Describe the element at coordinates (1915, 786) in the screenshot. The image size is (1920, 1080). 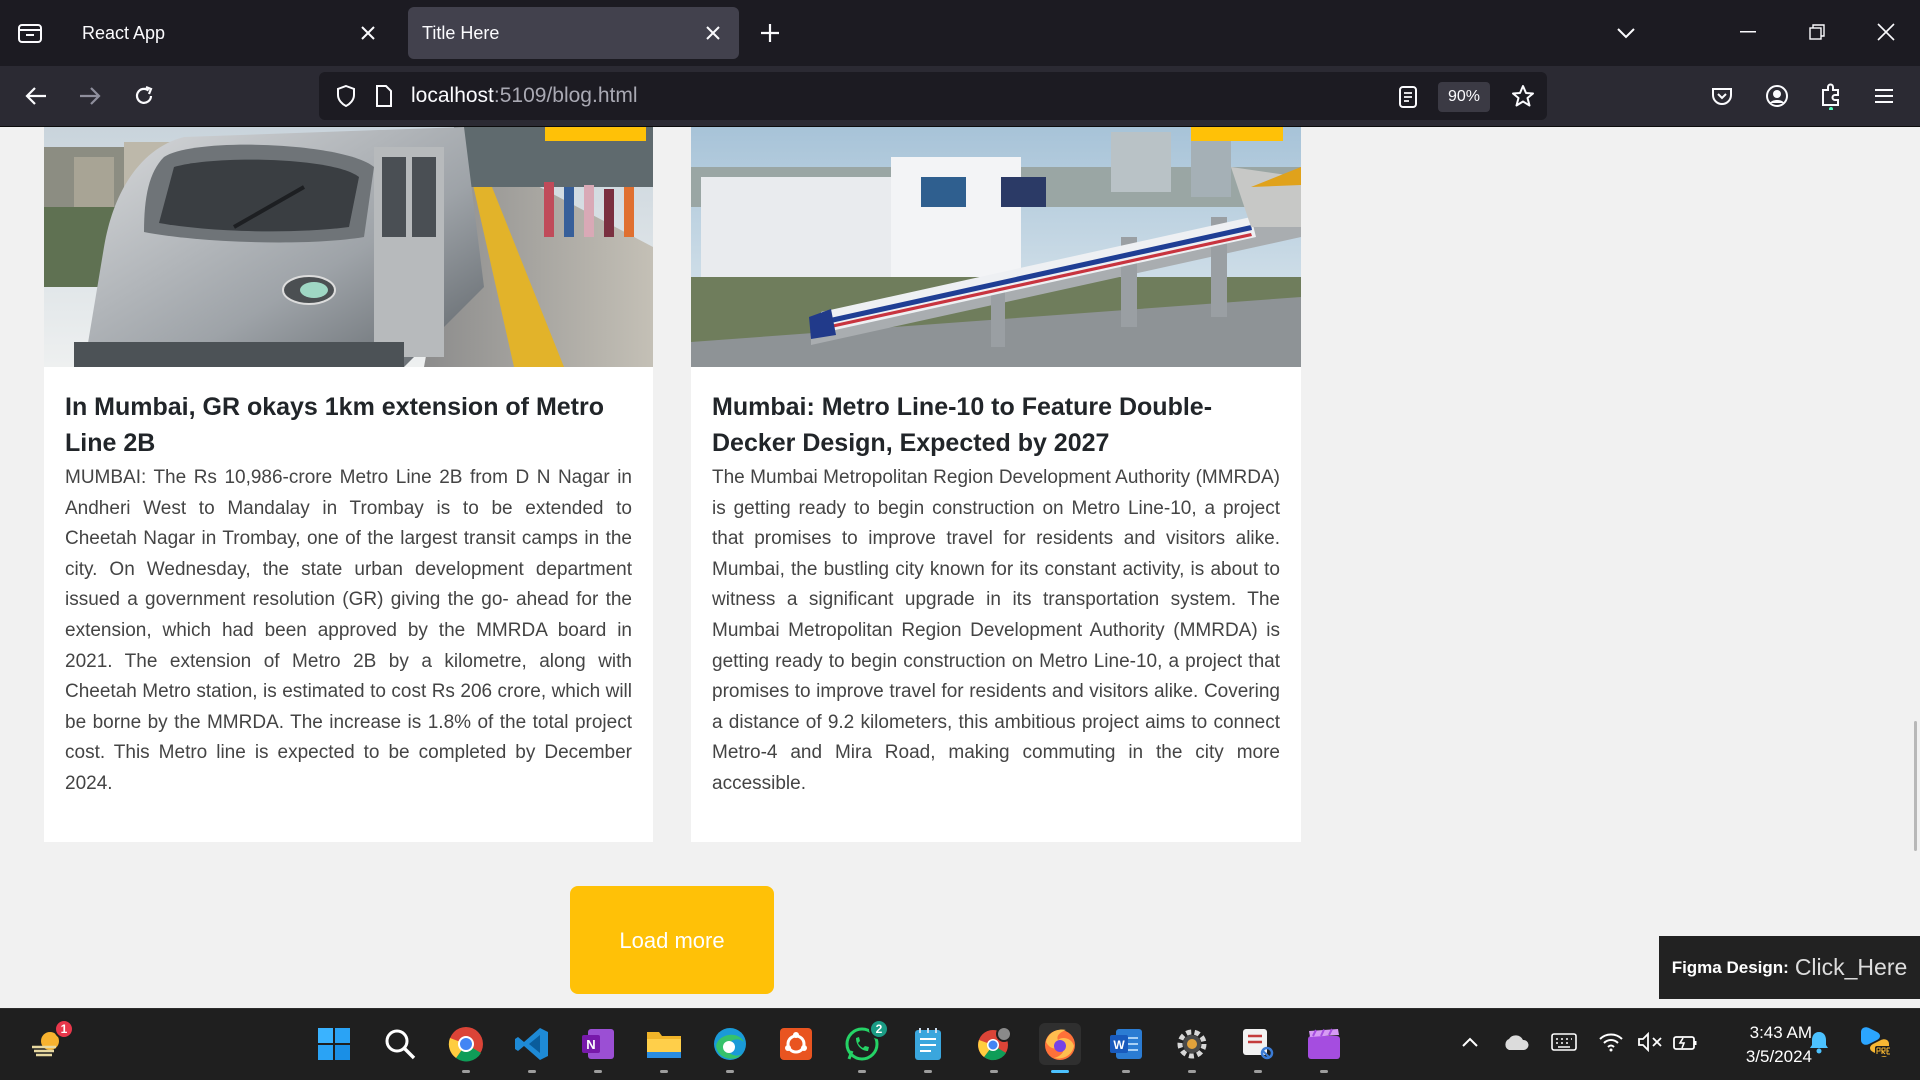
I see `page-scrollbar` at that location.